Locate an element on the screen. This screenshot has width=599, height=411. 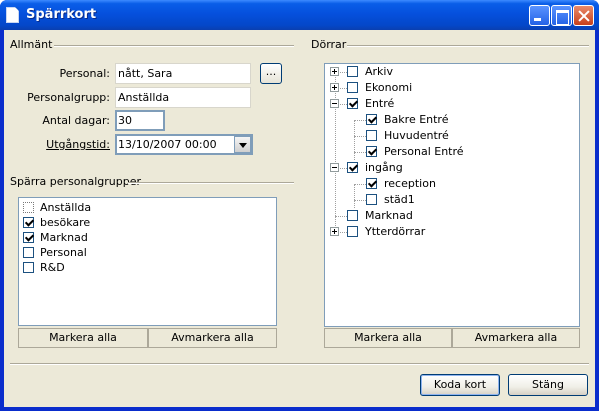
footer-divider is located at coordinates (299, 364).